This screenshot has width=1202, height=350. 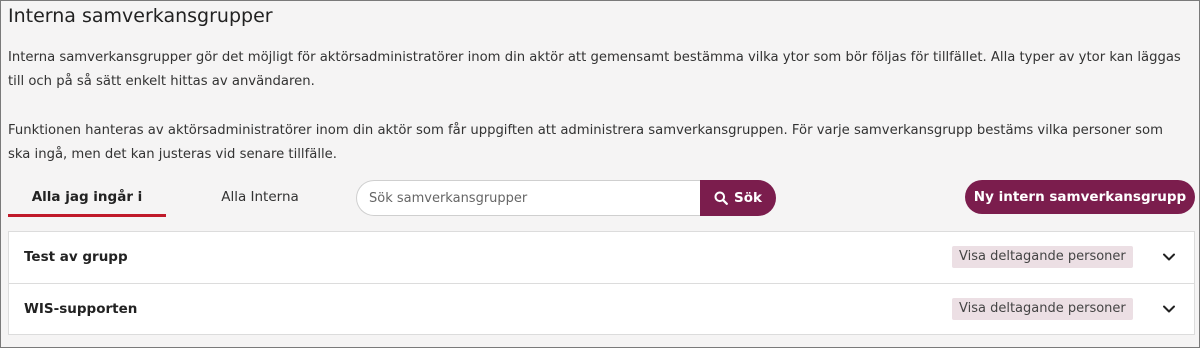 What do you see at coordinates (76, 257) in the screenshot?
I see `group-name: Test av grupp` at bounding box center [76, 257].